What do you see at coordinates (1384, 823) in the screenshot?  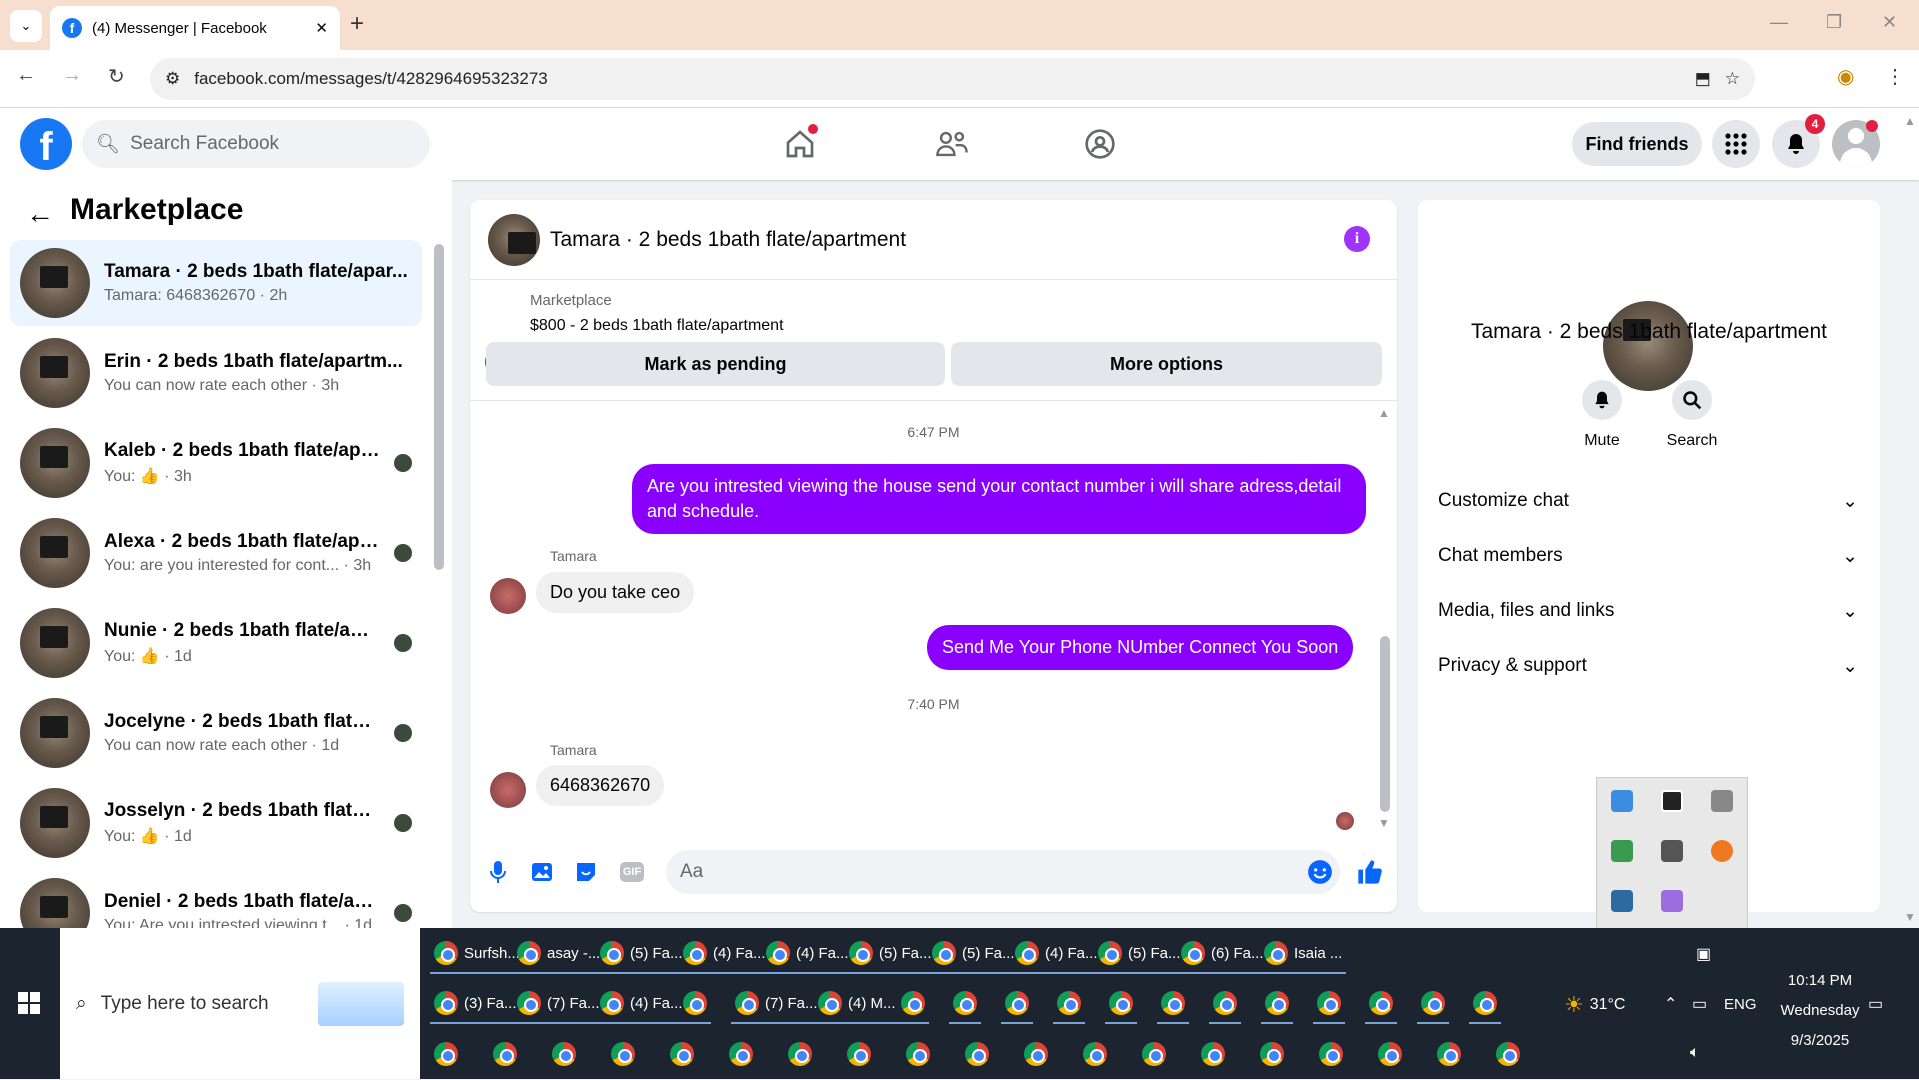 I see `scroll-down-arrow-icon: ▼` at bounding box center [1384, 823].